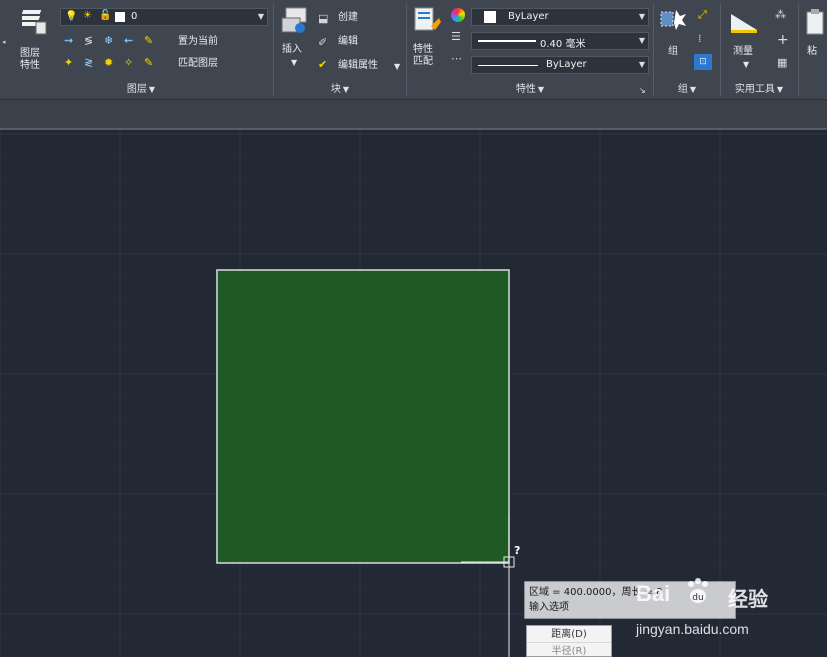  I want to click on menu-item-radius: 半径(R), so click(569, 650).